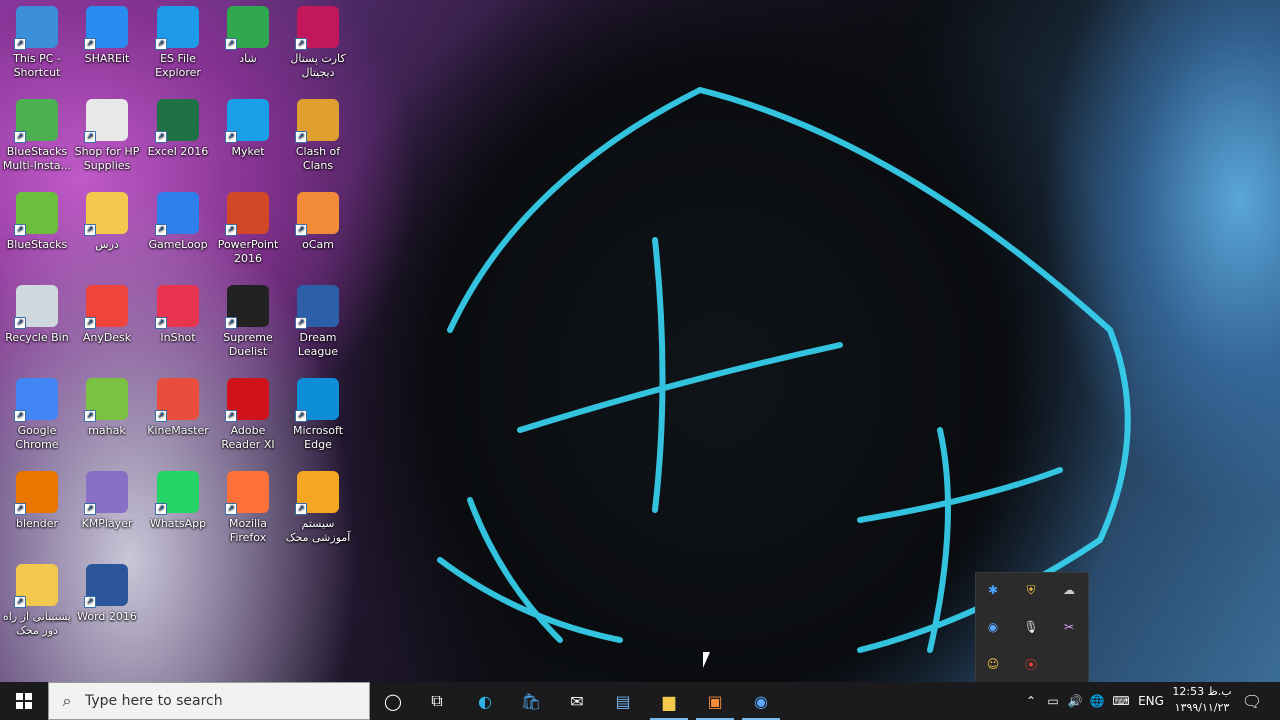 The height and width of the screenshot is (720, 1280). What do you see at coordinates (318, 136) in the screenshot?
I see `desktop-icon: ↗ Clash of Clans` at bounding box center [318, 136].